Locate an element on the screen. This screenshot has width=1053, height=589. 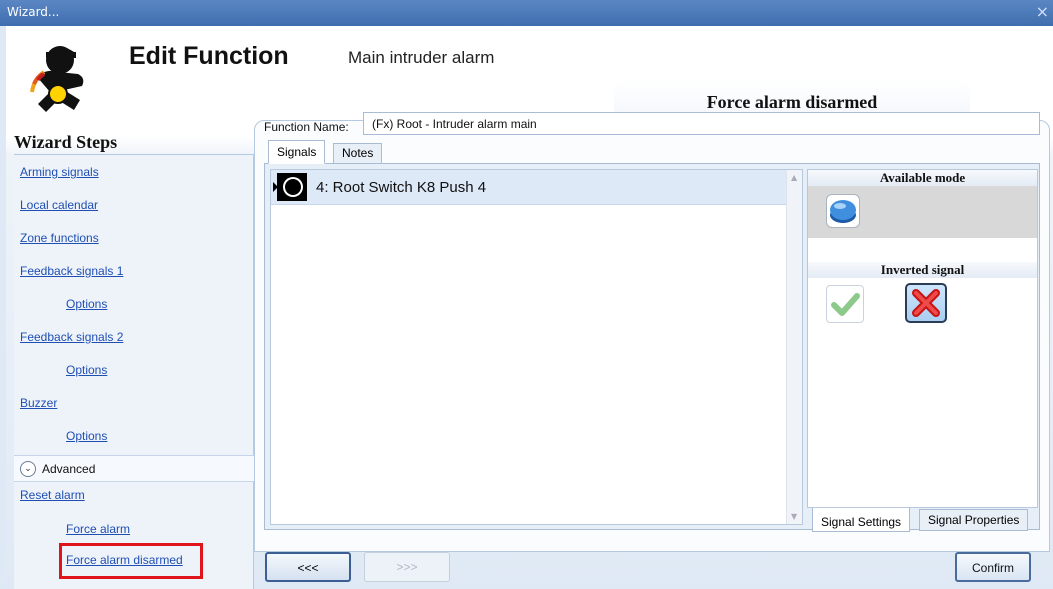
step-buzzer-options: Options is located at coordinates (86, 436).